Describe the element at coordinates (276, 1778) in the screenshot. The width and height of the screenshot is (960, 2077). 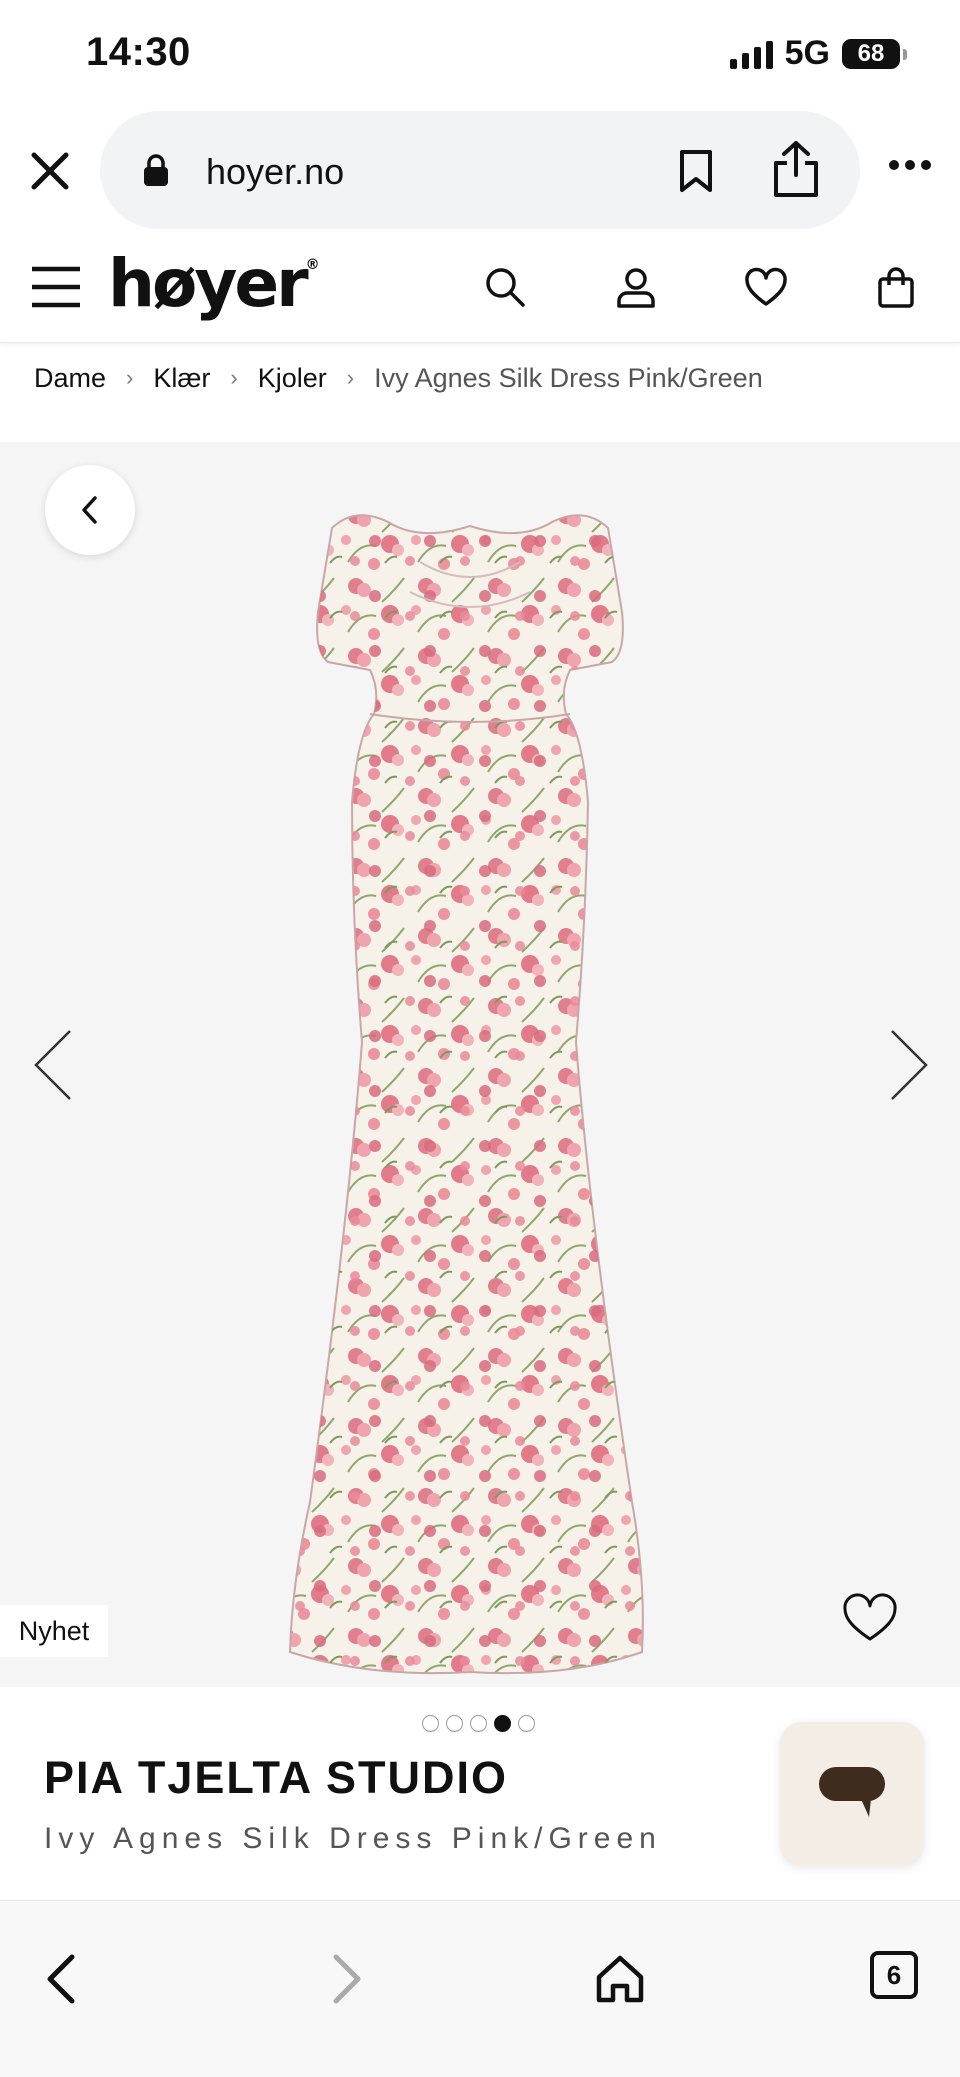
I see `product-brand: PIA TJELTA STUDIO` at that location.